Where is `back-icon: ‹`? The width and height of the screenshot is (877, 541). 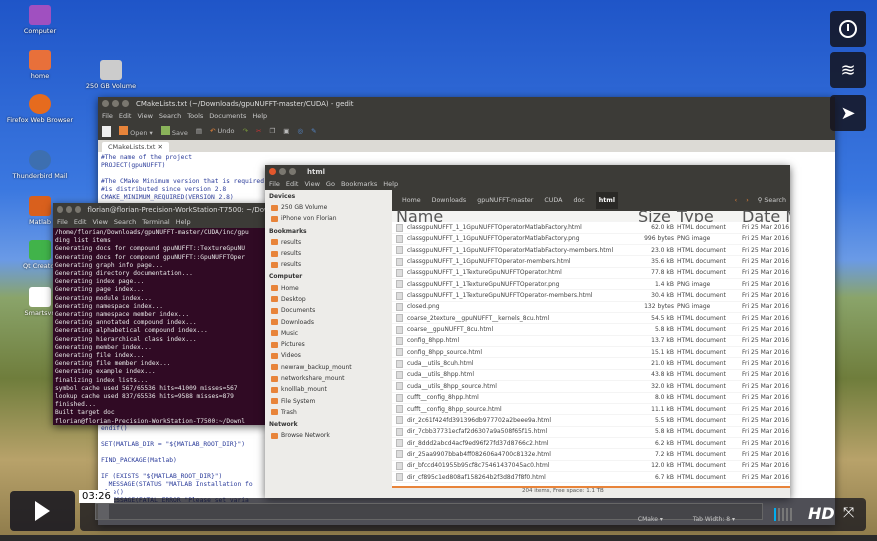 back-icon: ‹ is located at coordinates (736, 200).